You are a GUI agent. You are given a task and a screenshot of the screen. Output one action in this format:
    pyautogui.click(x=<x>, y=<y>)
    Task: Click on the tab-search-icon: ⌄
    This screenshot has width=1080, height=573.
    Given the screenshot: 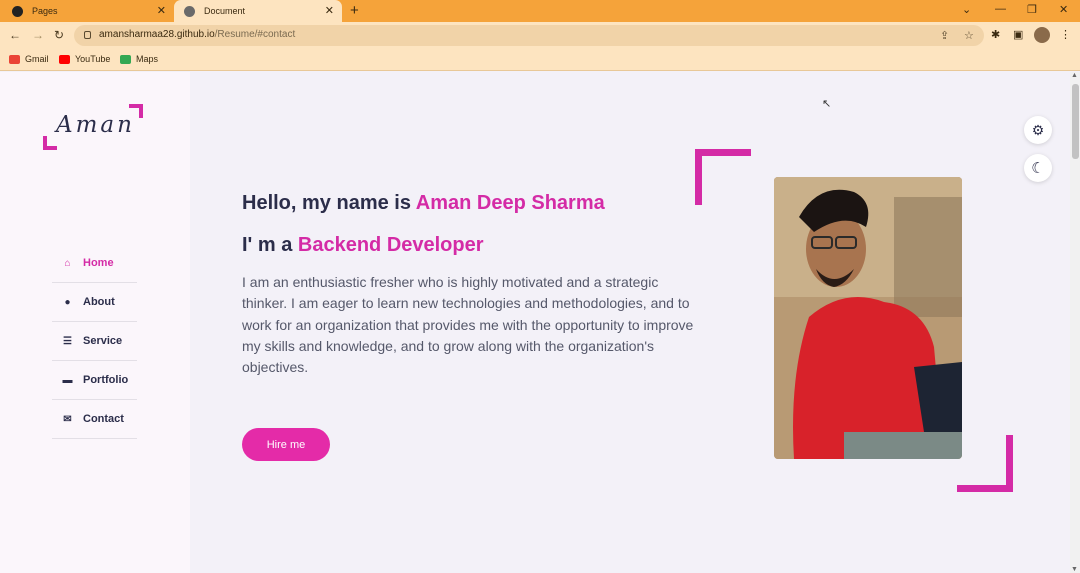 What is the action you would take?
    pyautogui.click(x=966, y=9)
    